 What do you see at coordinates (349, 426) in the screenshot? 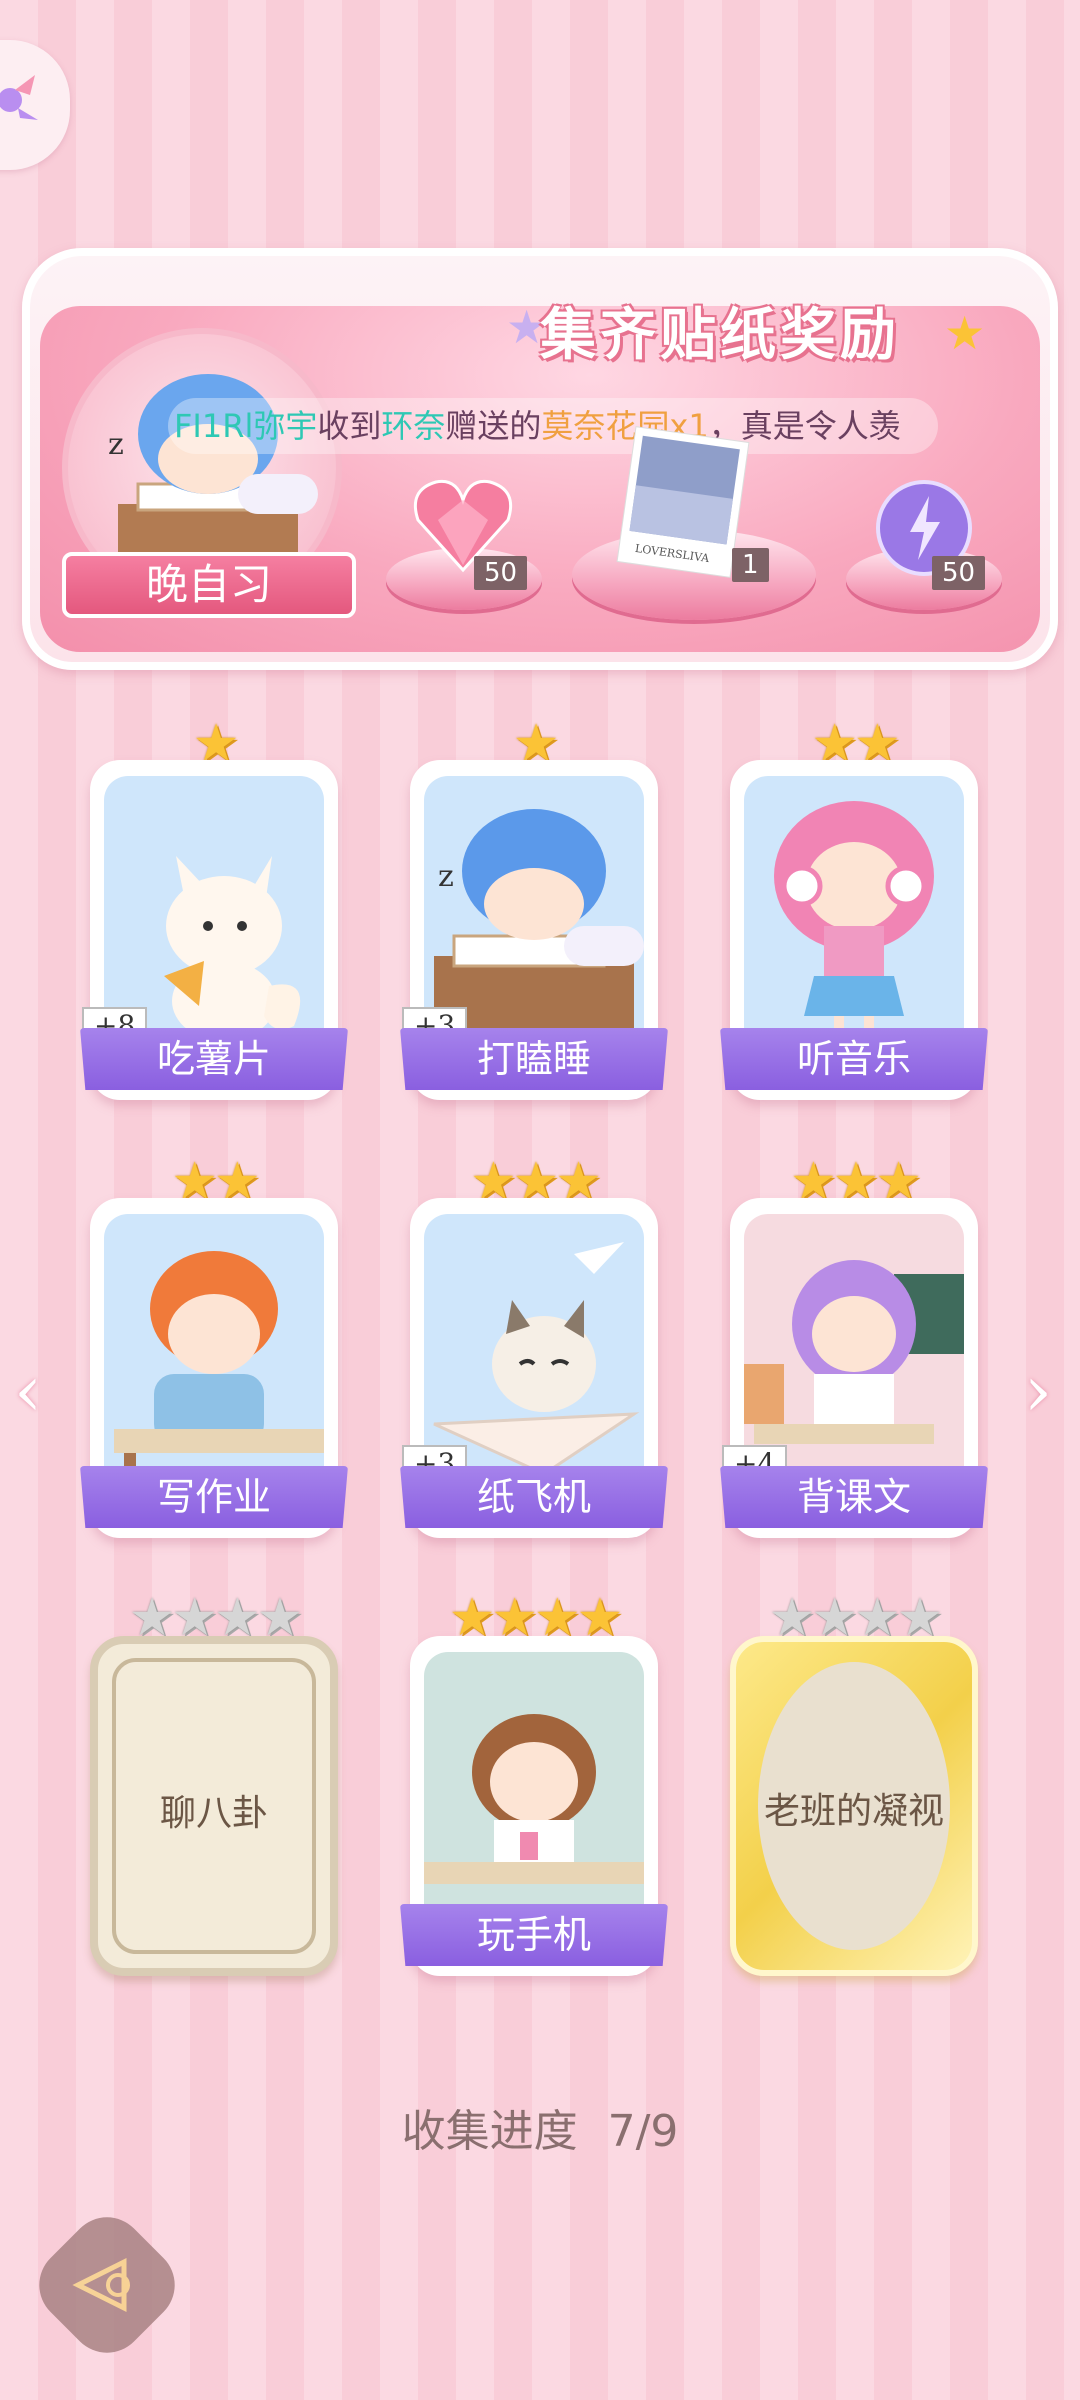
I see `ticker-text: 收到` at bounding box center [349, 426].